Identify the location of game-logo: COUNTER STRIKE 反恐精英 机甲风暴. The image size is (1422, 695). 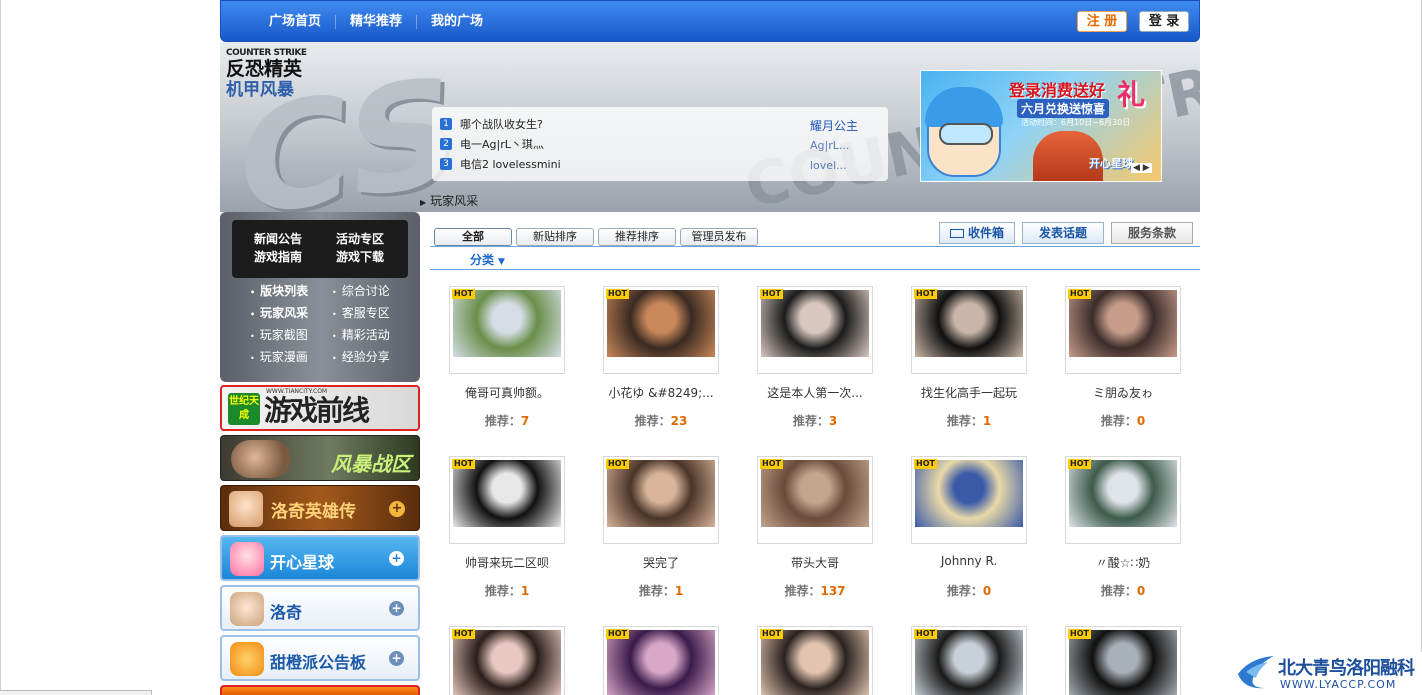
(276, 74).